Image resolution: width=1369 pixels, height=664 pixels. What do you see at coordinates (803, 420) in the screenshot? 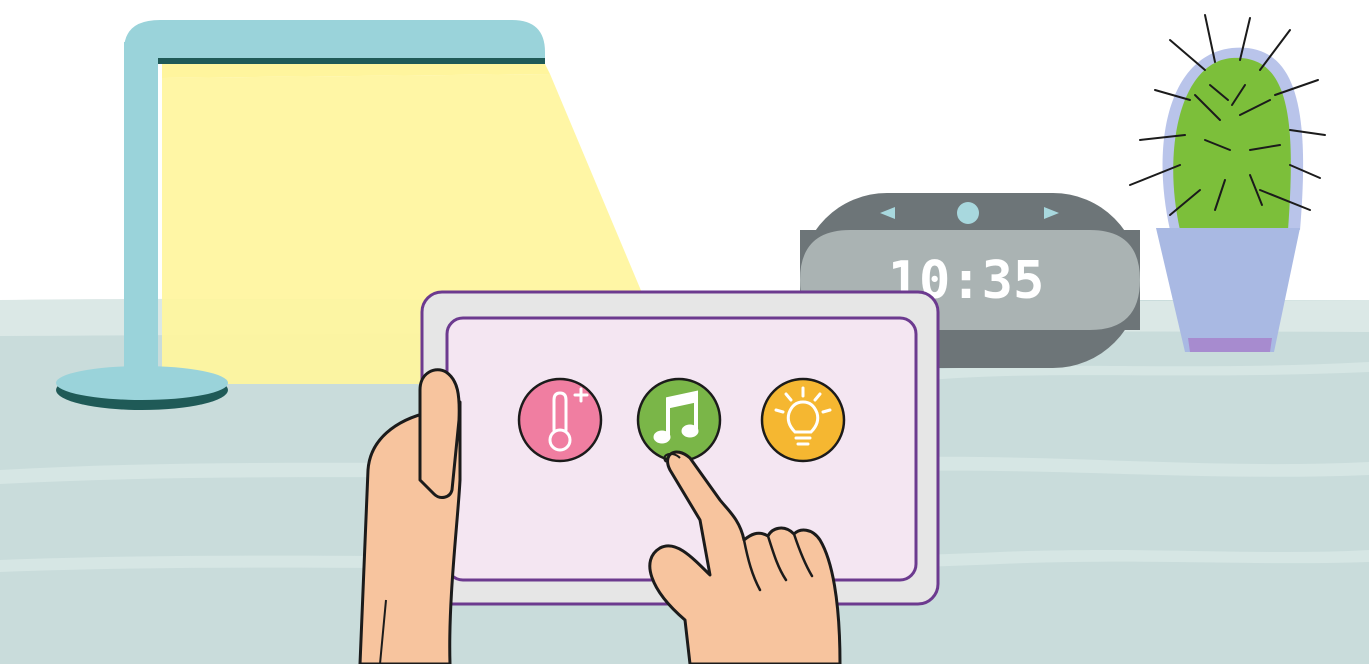
I see `light-button` at bounding box center [803, 420].